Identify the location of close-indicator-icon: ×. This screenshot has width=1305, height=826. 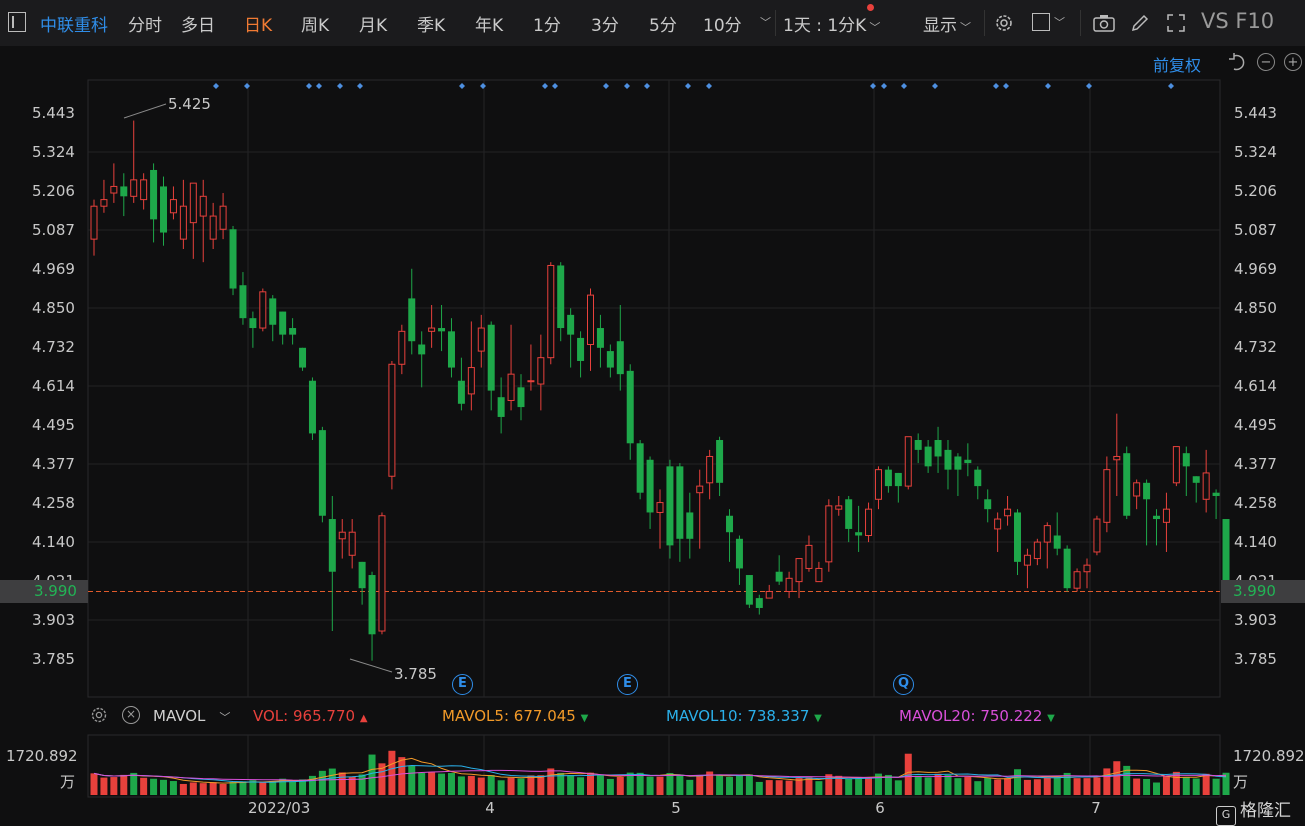
(131, 715).